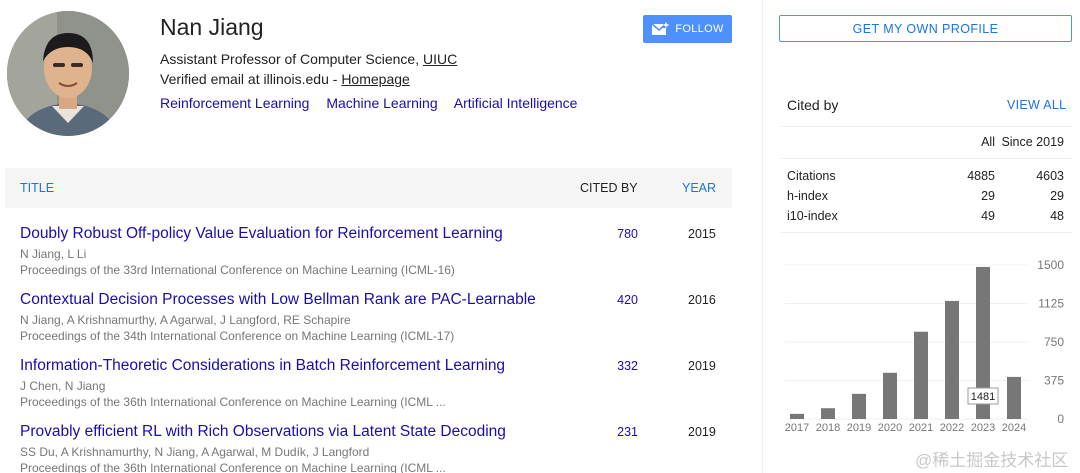 This screenshot has height=473, width=1080. Describe the element at coordinates (983, 397) in the screenshot. I see `bar-tooltip-text: 1481` at that location.